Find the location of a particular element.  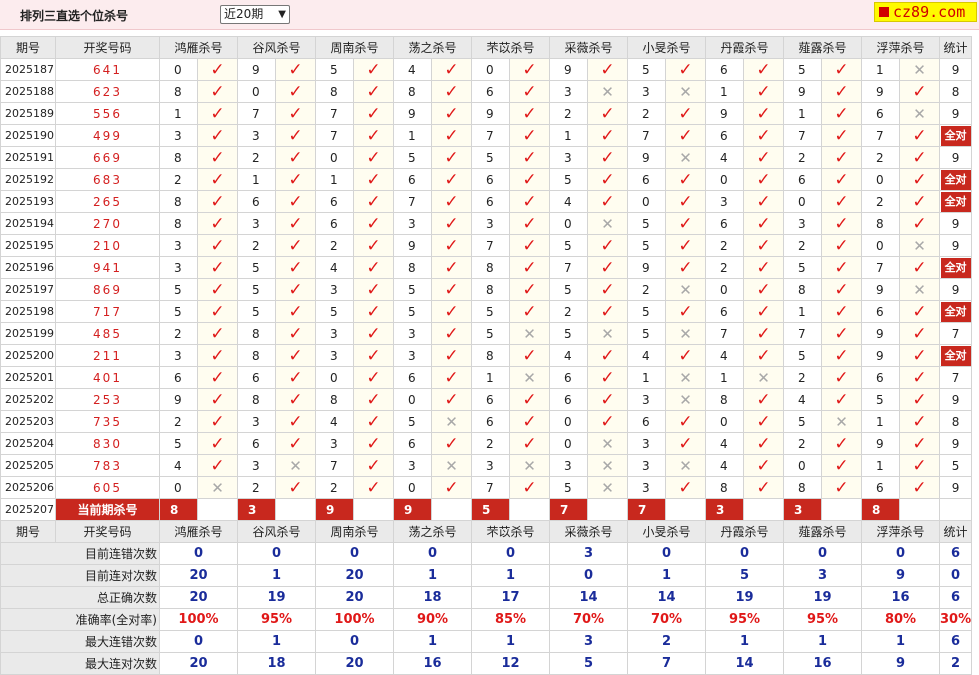

range-select: 近20期 ▼ is located at coordinates (255, 14).